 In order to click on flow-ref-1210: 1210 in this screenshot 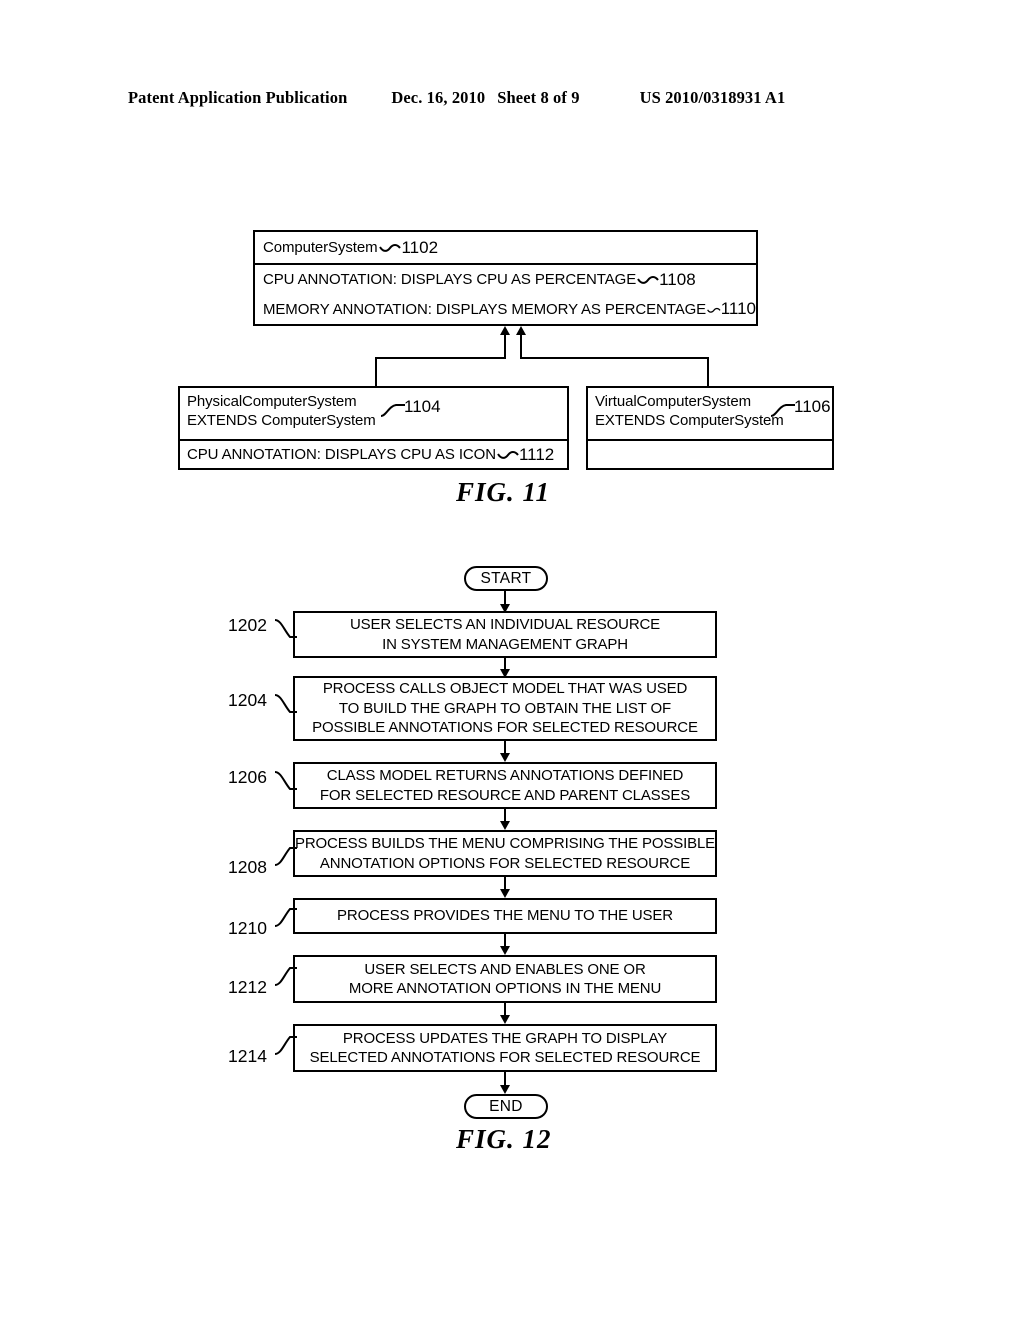, I will do `click(247, 928)`.